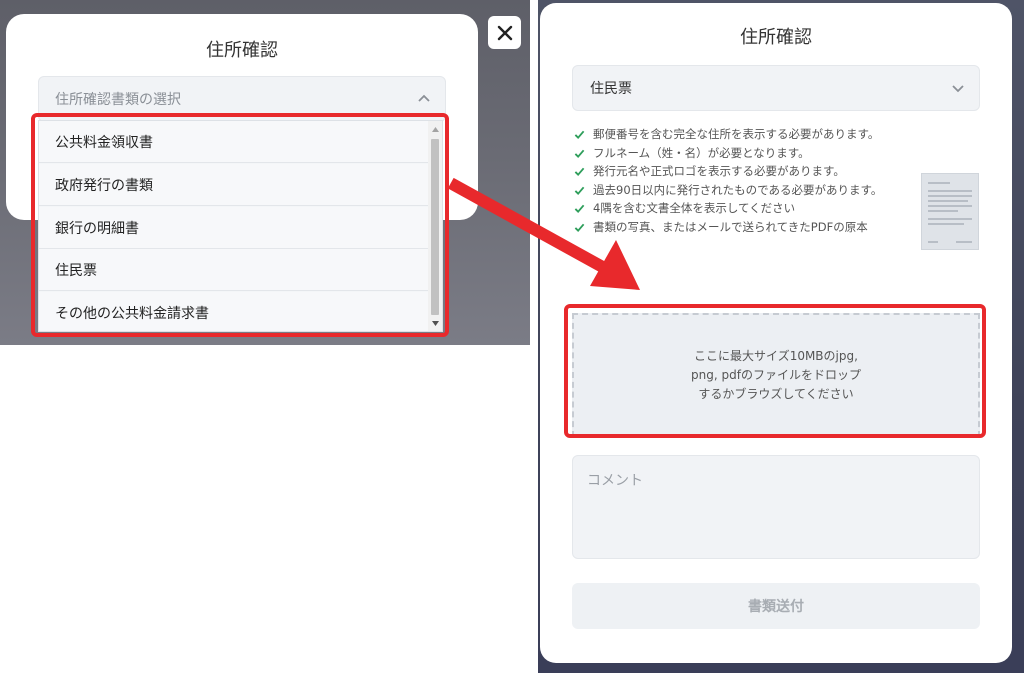 This screenshot has width=1024, height=673. Describe the element at coordinates (731, 153) in the screenshot. I see `requirement-item: フルネーム（姓・名）が必要となります。` at that location.